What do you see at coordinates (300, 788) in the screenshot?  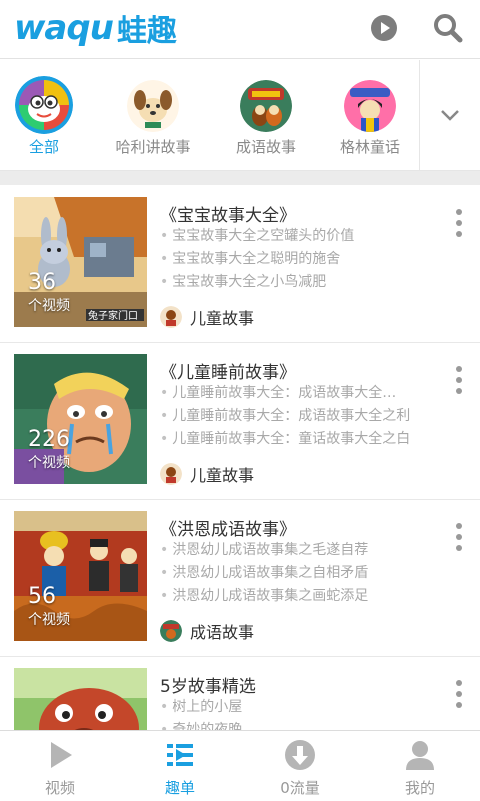 I see `tab-label: 0流量` at bounding box center [300, 788].